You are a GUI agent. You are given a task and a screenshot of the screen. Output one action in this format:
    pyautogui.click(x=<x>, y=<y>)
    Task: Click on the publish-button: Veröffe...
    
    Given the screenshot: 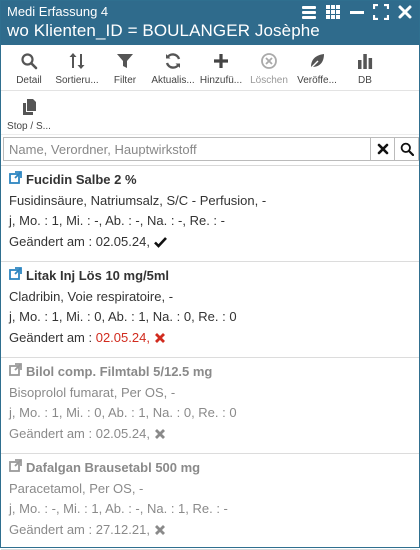 What is the action you would take?
    pyautogui.click(x=317, y=67)
    